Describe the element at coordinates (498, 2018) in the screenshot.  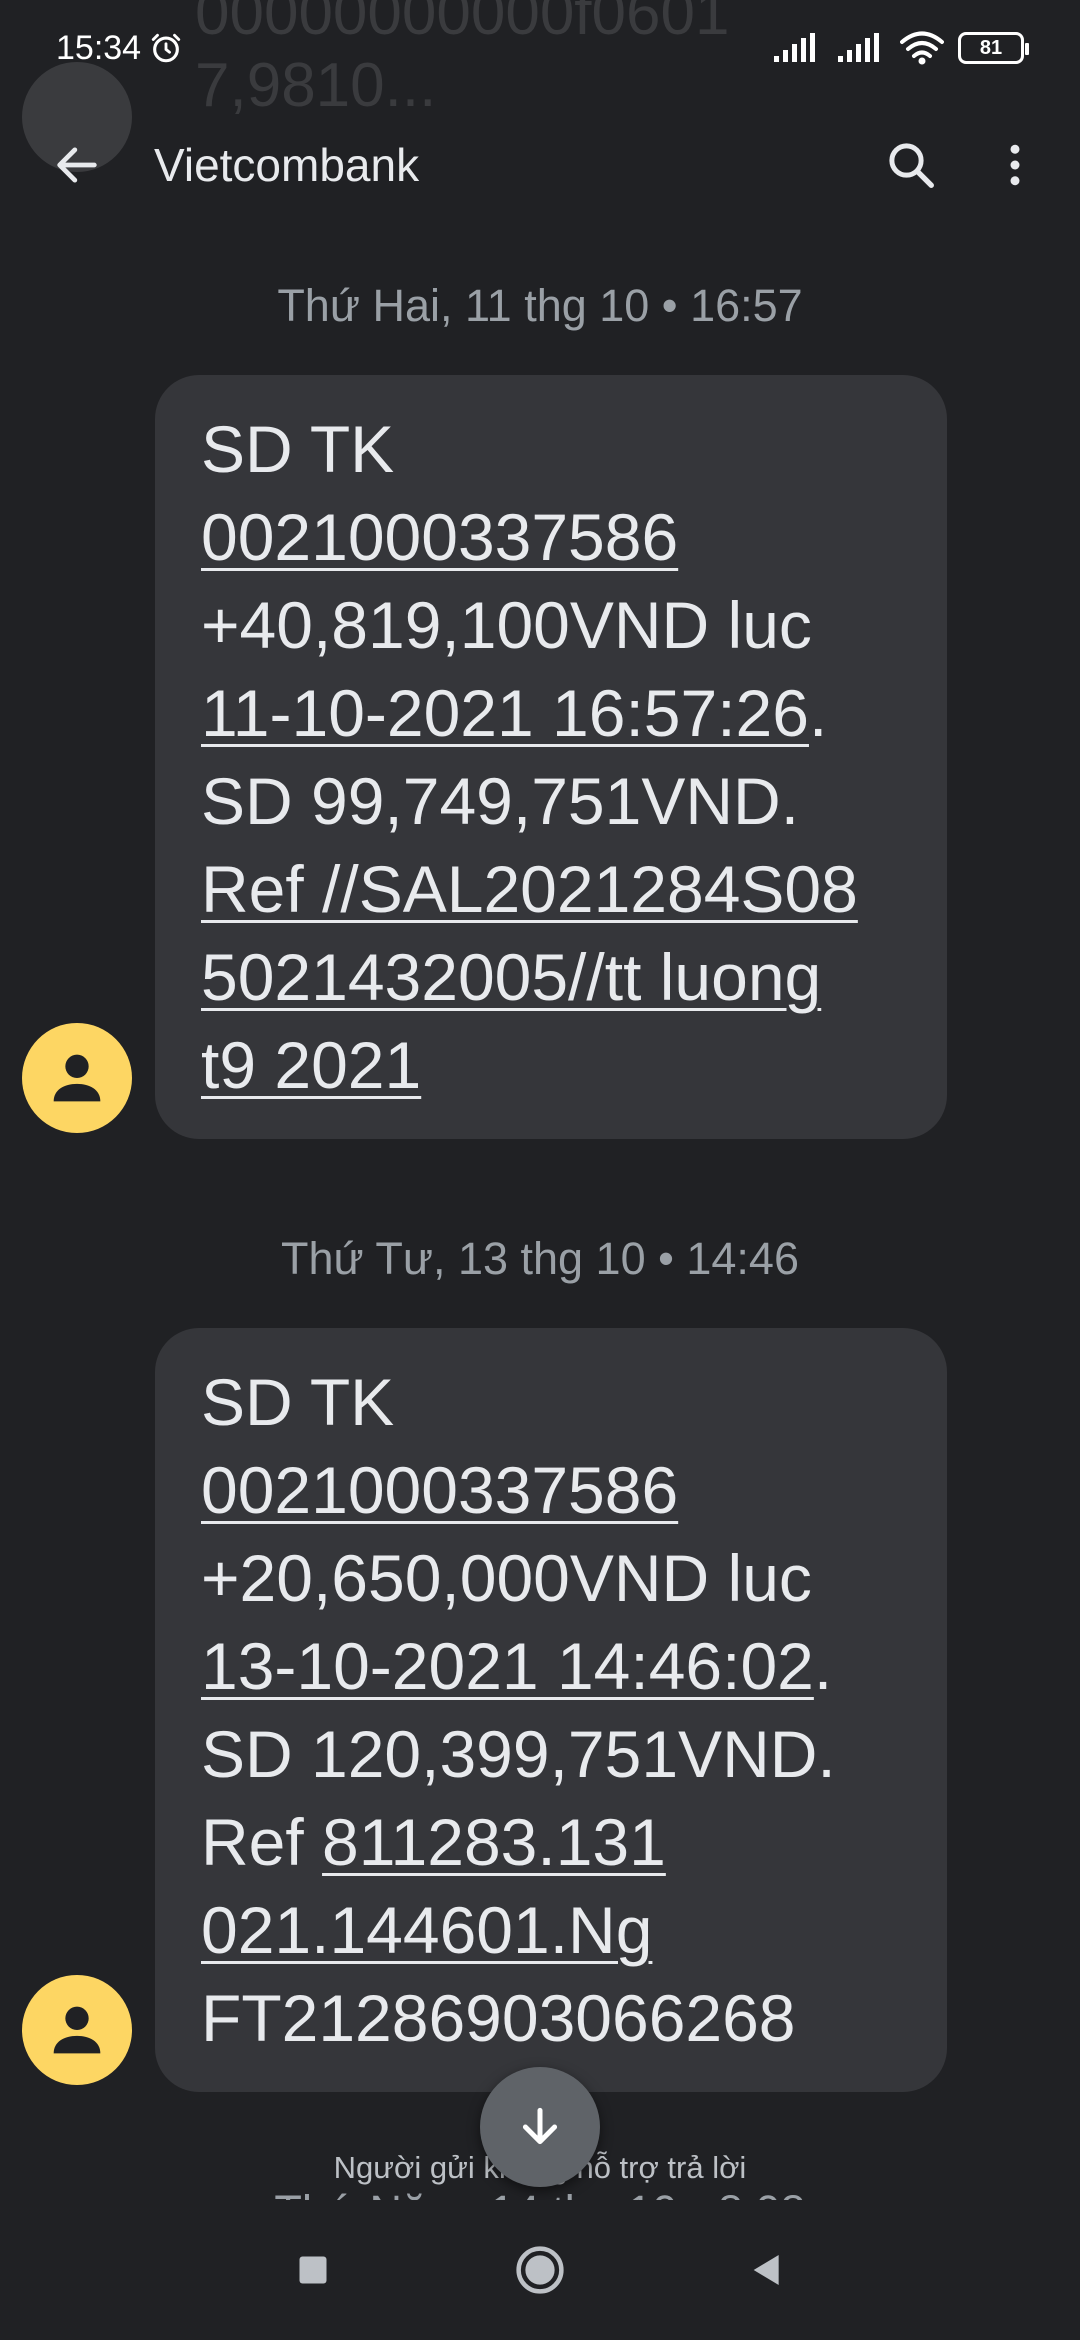
I see `message-line: FT21286903066268` at that location.